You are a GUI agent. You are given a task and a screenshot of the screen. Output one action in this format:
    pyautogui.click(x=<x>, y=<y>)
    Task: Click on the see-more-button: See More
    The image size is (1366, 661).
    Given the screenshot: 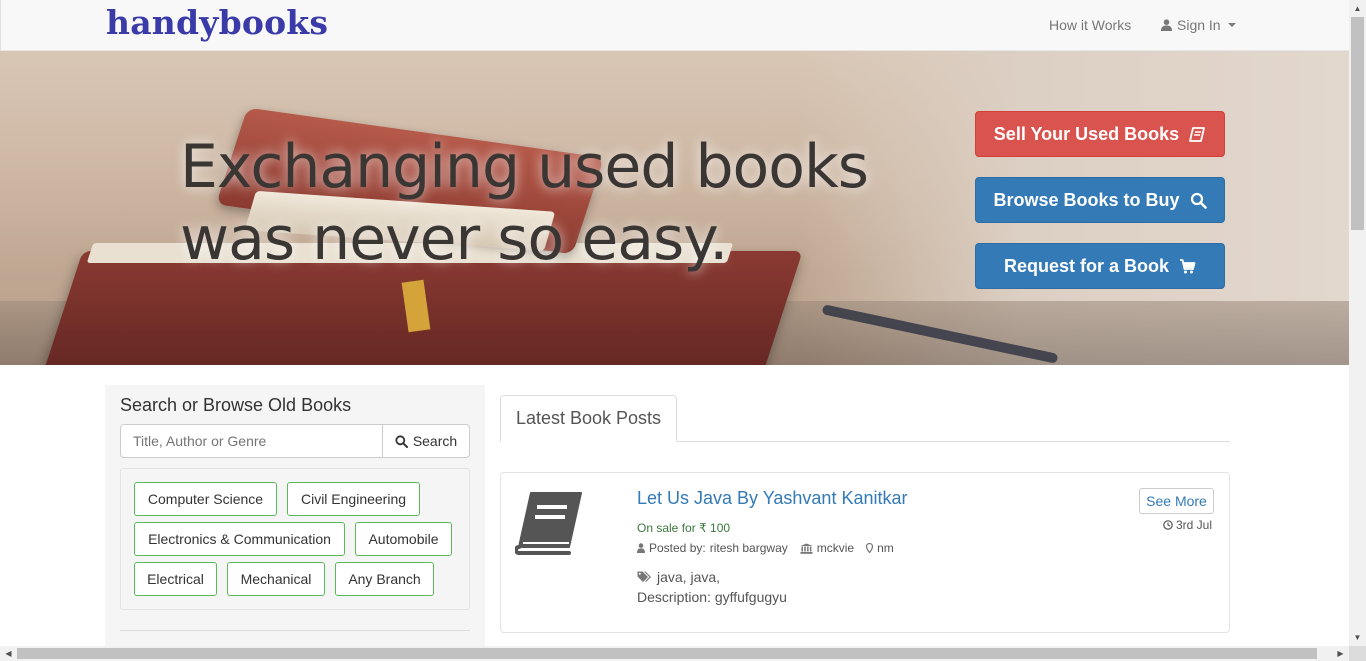 What is the action you would take?
    pyautogui.click(x=1176, y=501)
    